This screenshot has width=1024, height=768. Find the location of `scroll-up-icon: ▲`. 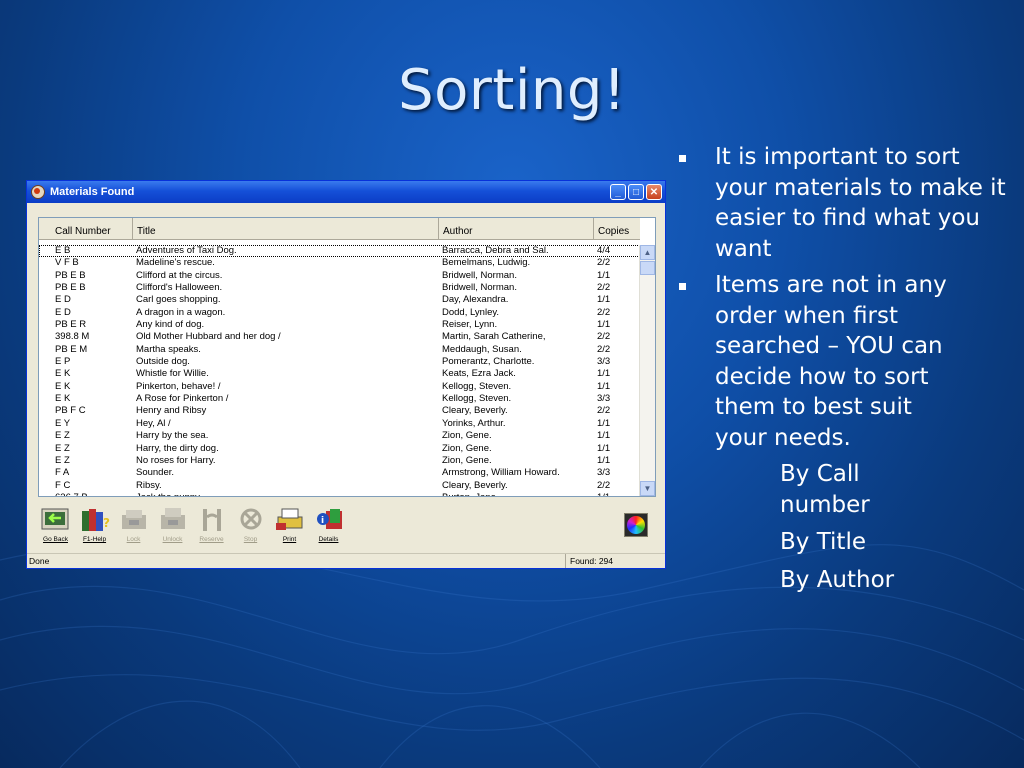

scroll-up-icon: ▲ is located at coordinates (647, 252).